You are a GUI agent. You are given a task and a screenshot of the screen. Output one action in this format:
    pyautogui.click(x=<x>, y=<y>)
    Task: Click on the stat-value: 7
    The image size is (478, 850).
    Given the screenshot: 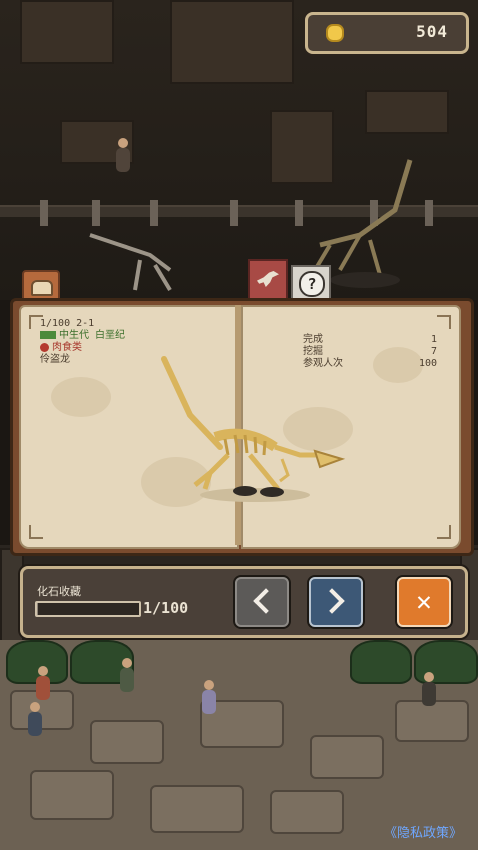 What is the action you would take?
    pyautogui.click(x=433, y=351)
    